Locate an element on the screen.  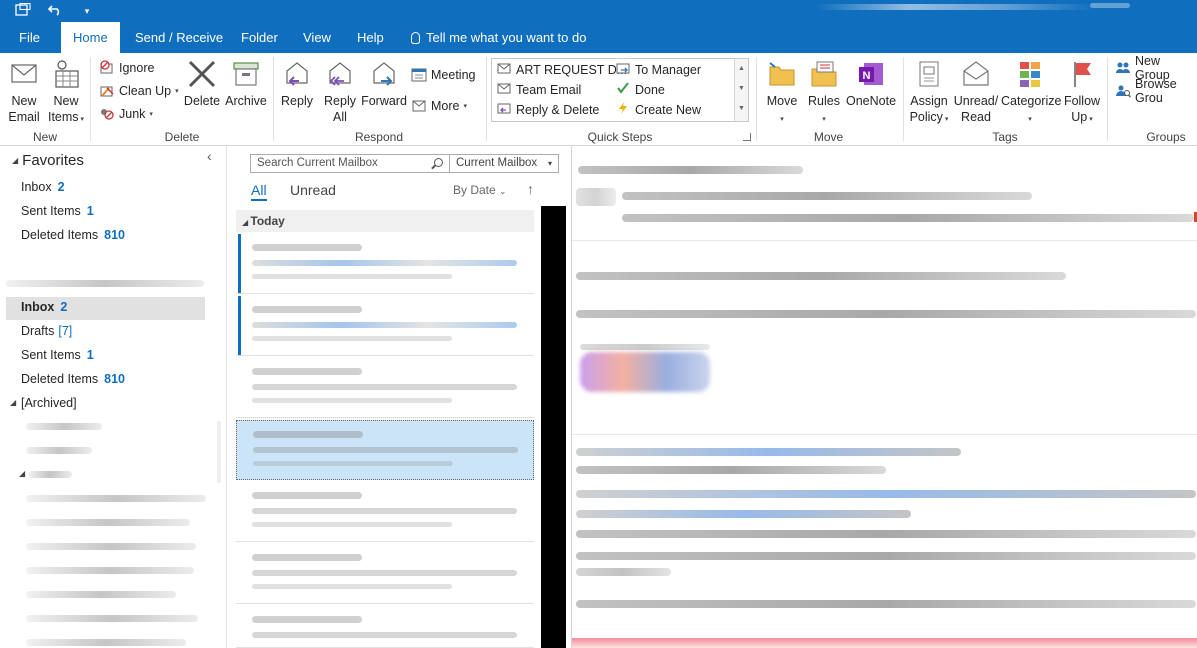
reply-all-button: Reply All is located at coordinates (340, 92).